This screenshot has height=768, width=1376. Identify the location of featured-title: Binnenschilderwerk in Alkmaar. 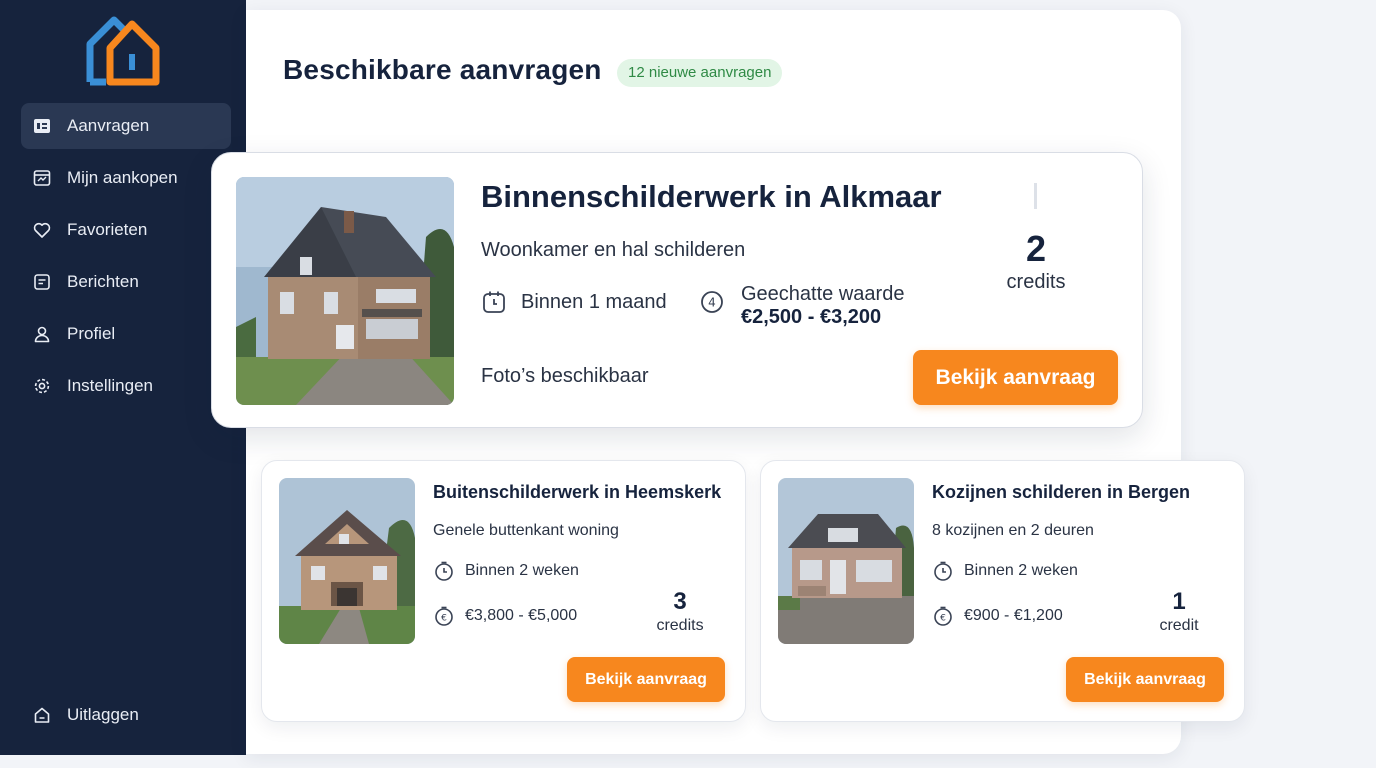
(711, 196).